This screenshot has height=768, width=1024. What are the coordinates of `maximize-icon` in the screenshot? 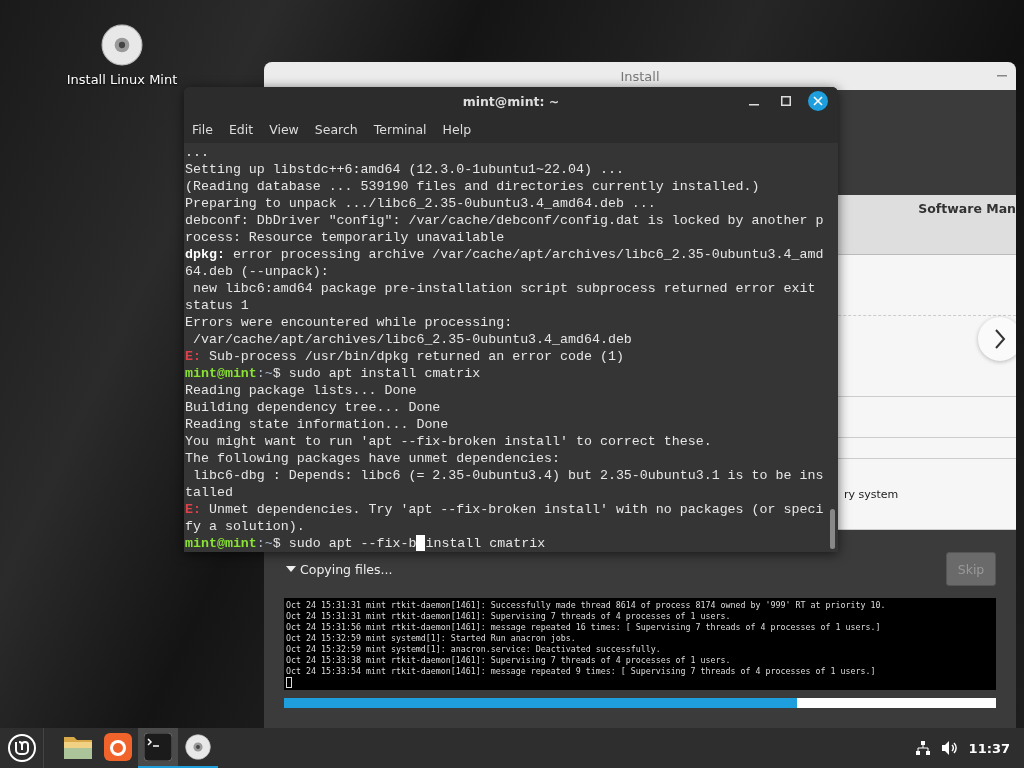 It's located at (786, 101).